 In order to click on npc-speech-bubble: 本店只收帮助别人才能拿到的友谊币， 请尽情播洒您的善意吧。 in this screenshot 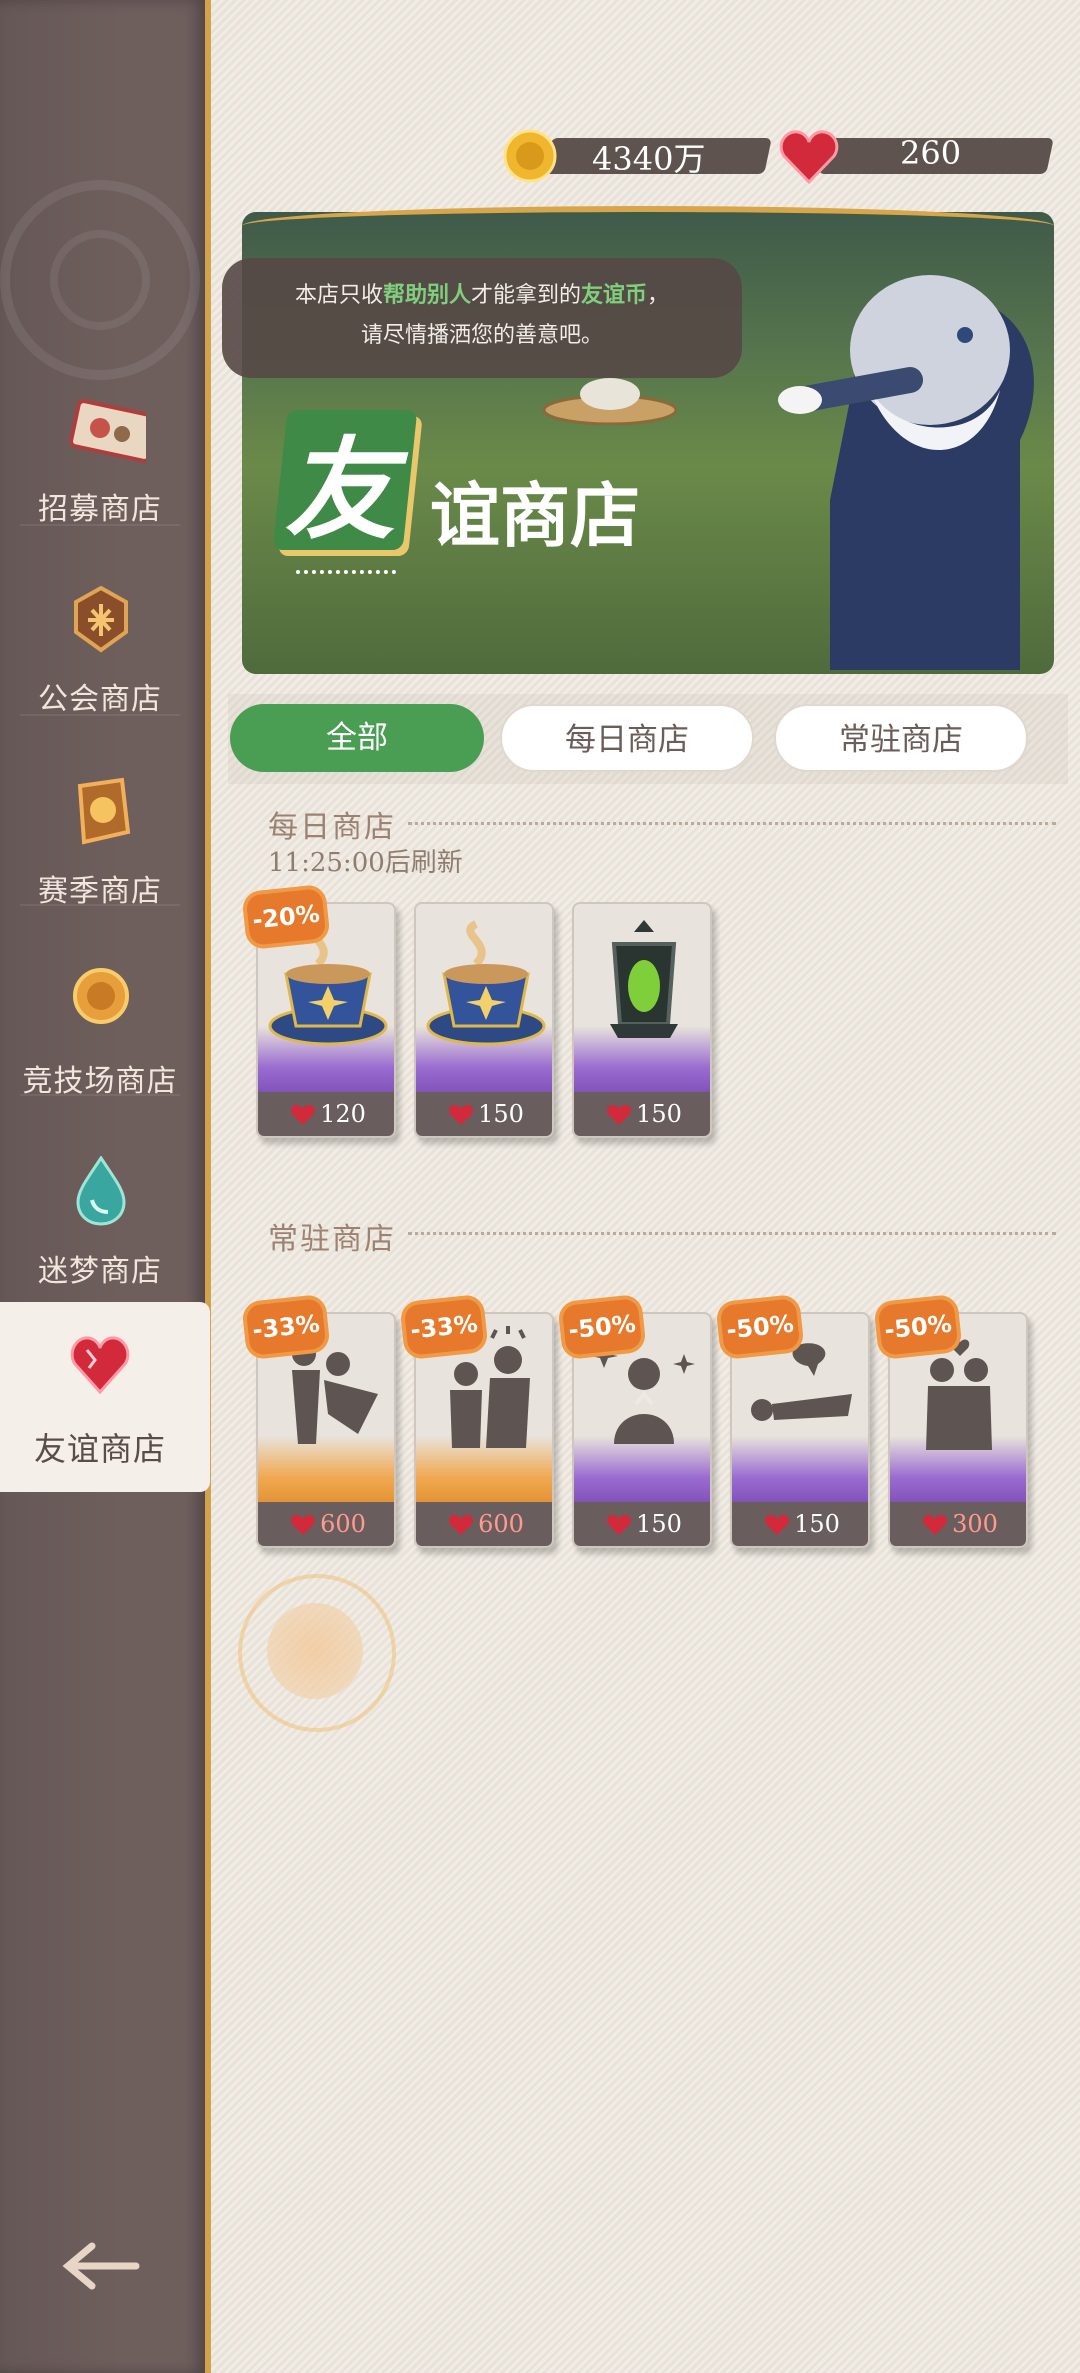, I will do `click(482, 318)`.